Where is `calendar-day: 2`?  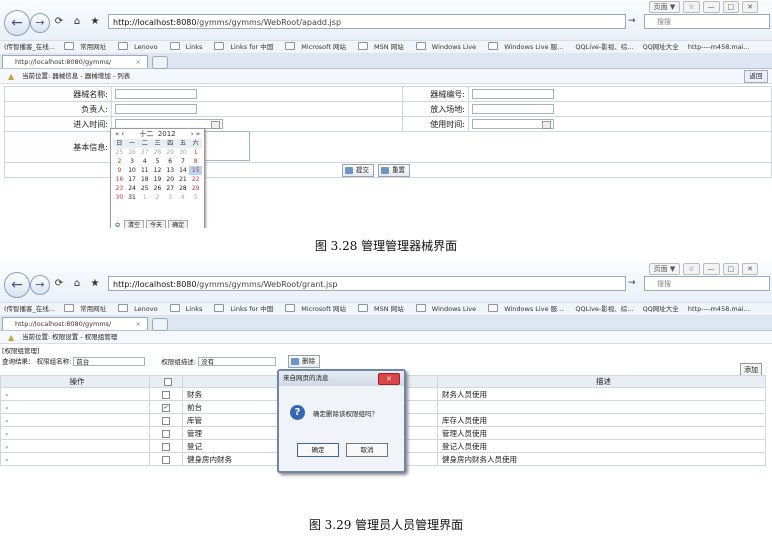 calendar-day: 2 is located at coordinates (119, 161).